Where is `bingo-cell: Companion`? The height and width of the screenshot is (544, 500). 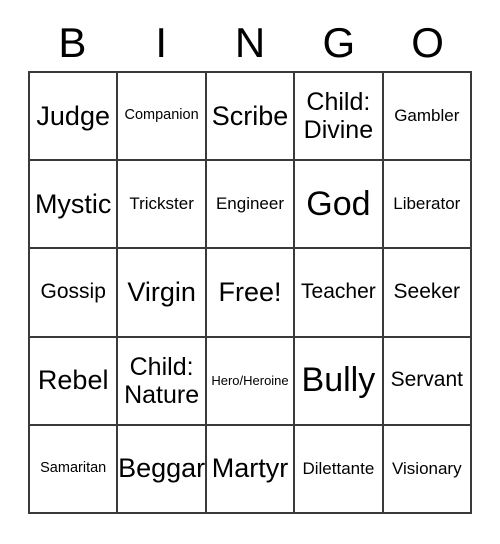
bingo-cell: Companion is located at coordinates (162, 117).